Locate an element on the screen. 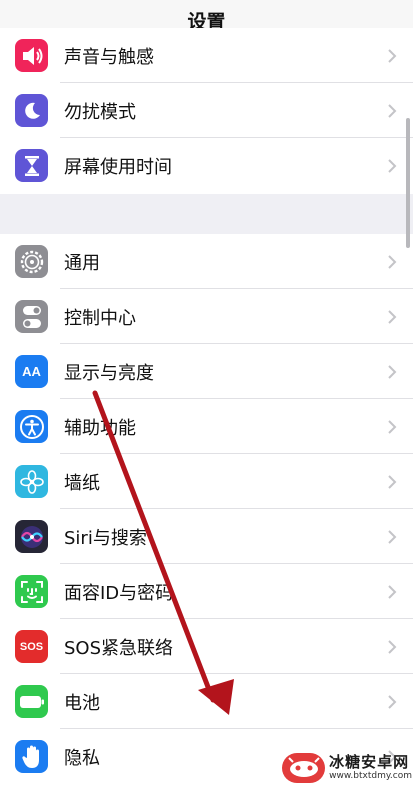  settings-row-screen-time: 屏幕使用时间 is located at coordinates (206, 165).